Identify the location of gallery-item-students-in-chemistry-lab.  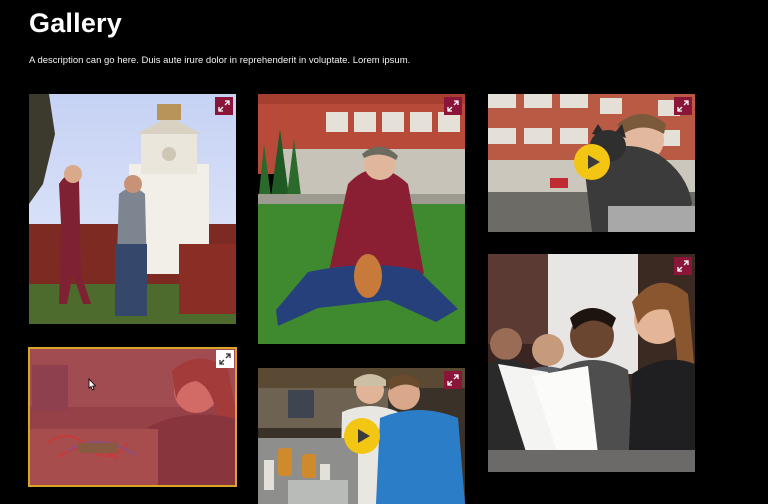
(361, 436).